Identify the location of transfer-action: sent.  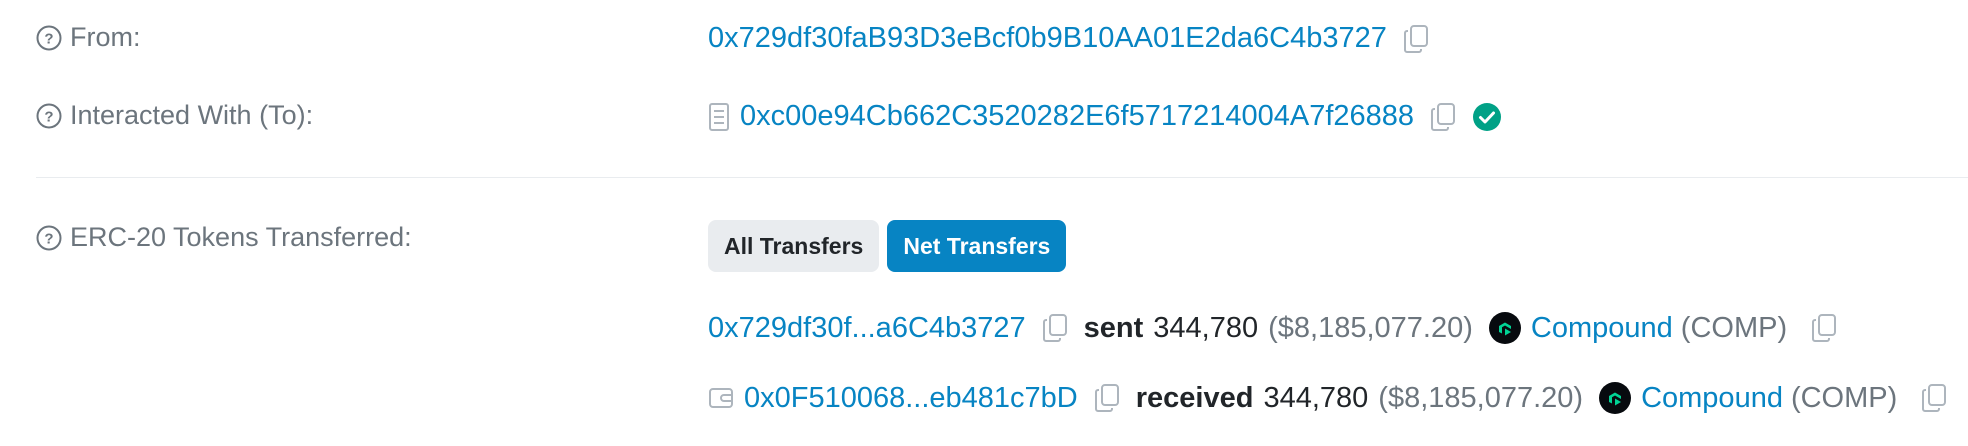
(1113, 327).